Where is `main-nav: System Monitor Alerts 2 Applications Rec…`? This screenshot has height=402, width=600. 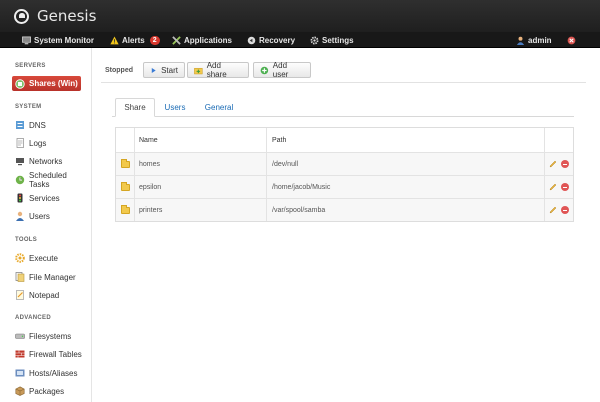 main-nav: System Monitor Alerts 2 Applications Rec… is located at coordinates (300, 40).